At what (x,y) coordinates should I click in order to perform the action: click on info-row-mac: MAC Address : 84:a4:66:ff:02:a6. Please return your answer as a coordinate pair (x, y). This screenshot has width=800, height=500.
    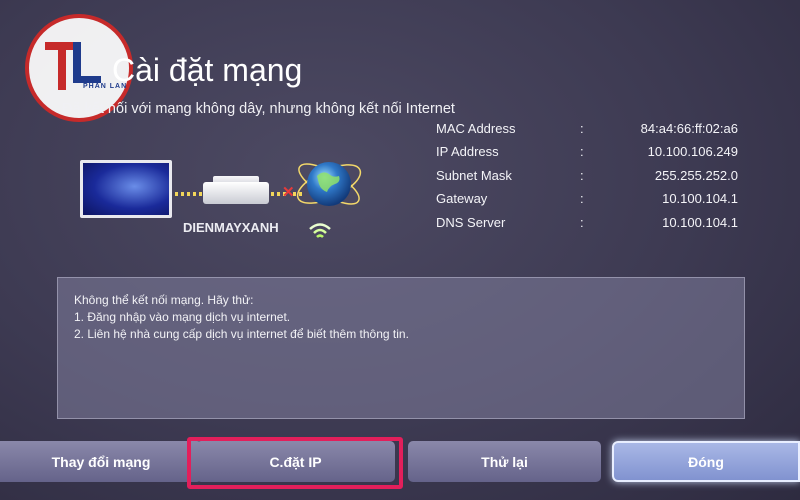
    Looking at the image, I should click on (589, 132).